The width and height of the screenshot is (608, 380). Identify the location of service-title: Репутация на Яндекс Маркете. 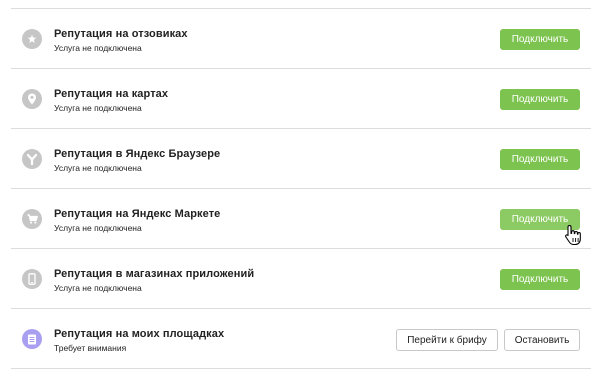
(137, 214).